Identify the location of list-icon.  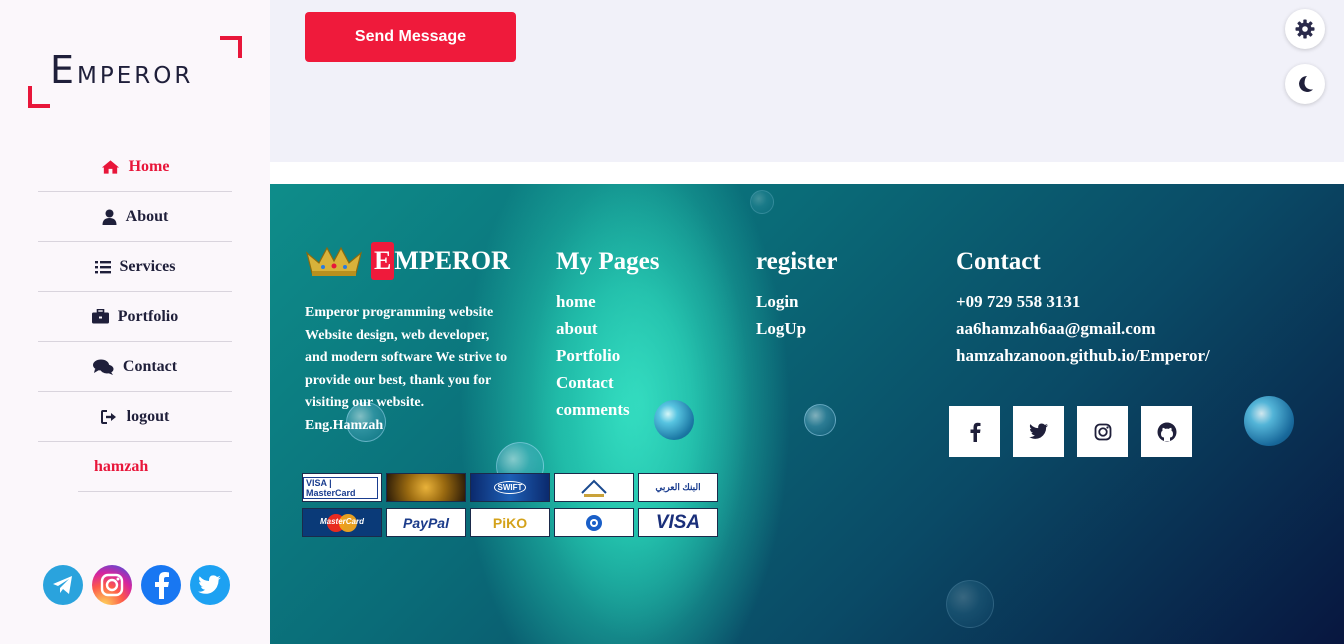
(102, 266).